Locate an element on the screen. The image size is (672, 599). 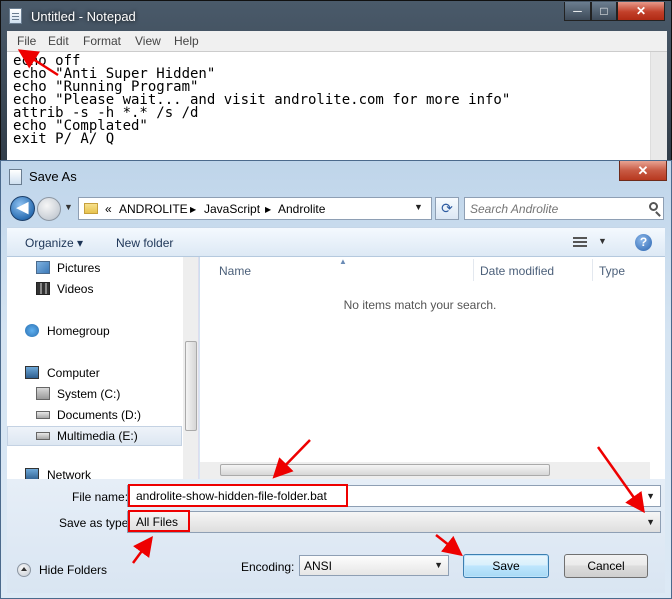
arrow-to-file-menu is located at coordinates (38, 63).